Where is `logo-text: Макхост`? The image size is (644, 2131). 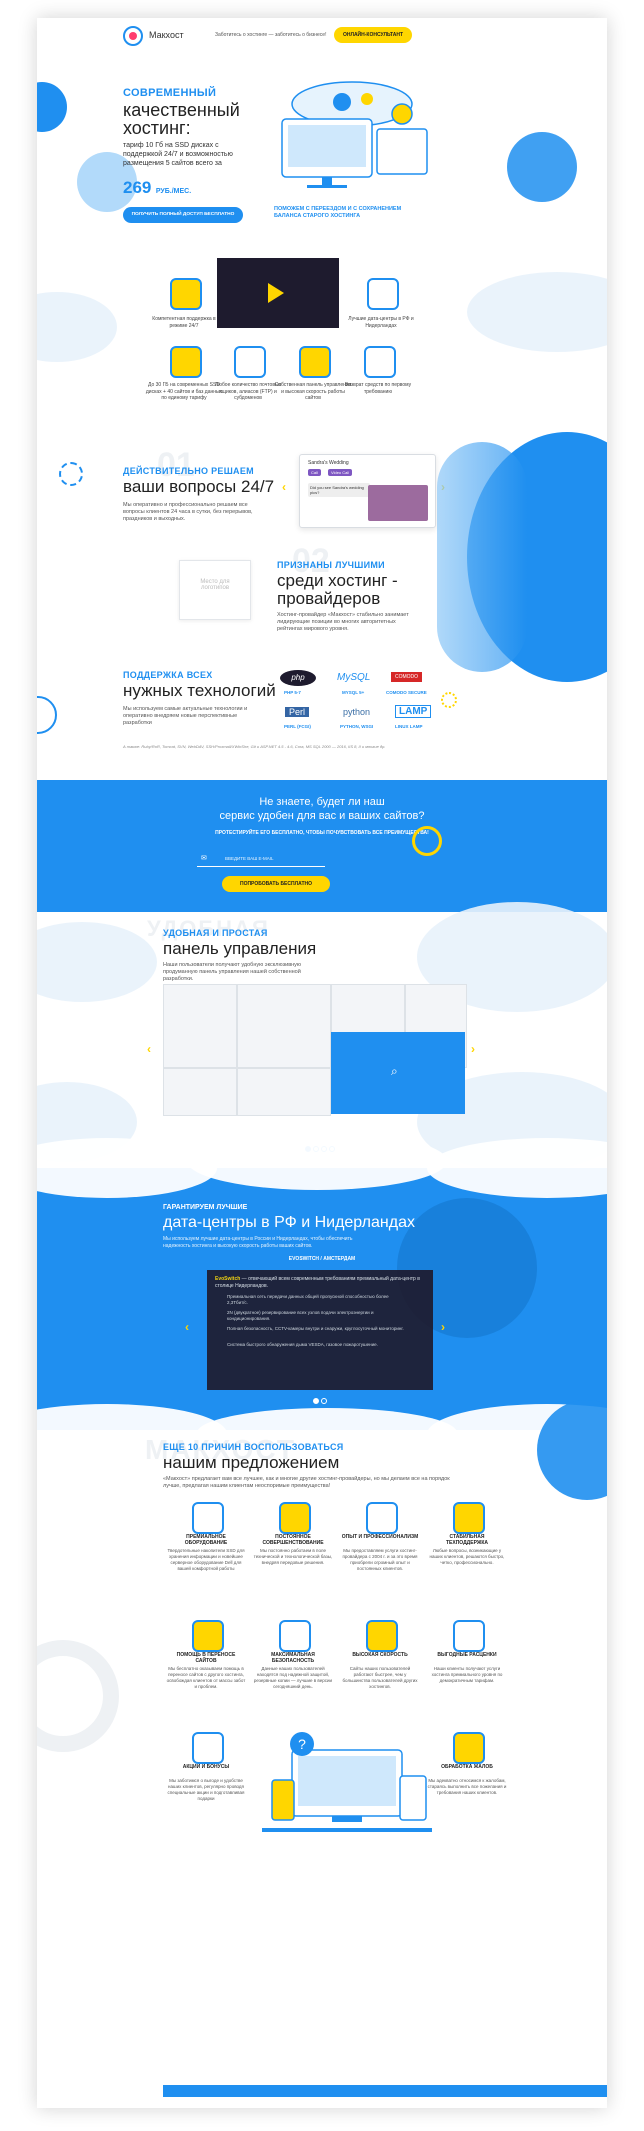
logo-text: Макхост is located at coordinates (166, 35).